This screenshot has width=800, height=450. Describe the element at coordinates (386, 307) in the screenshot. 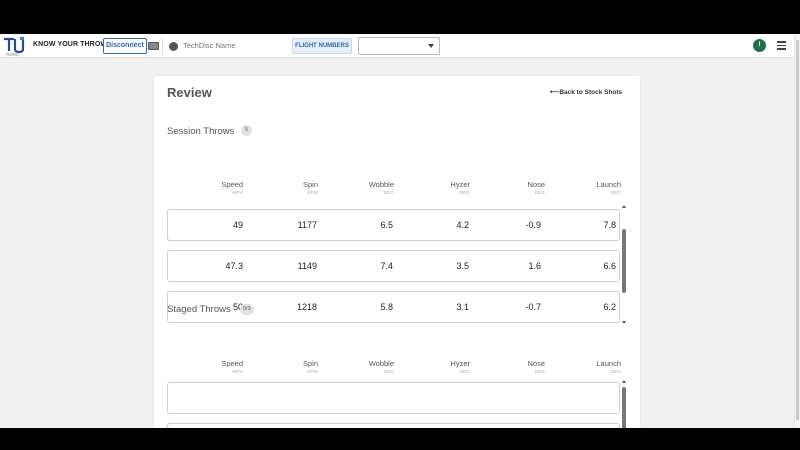

I see `cell-wobble: 5.8` at that location.